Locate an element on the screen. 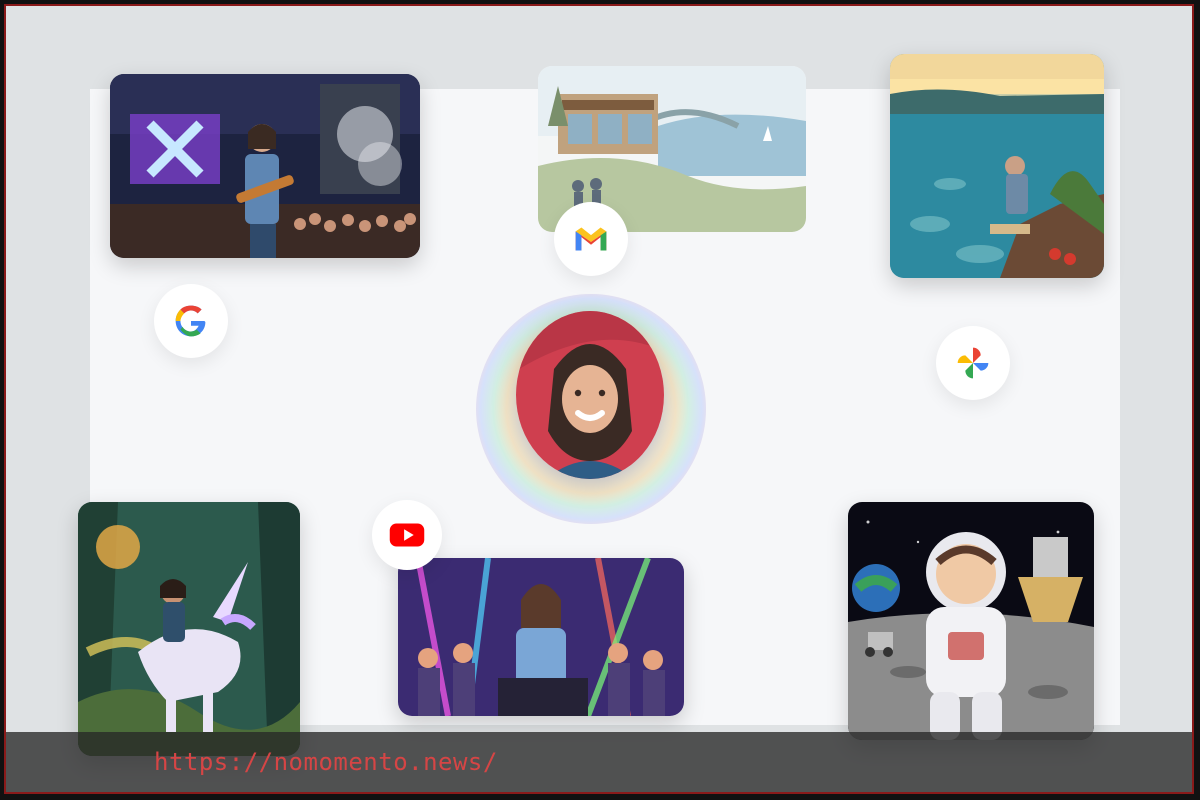  astronaut-moon-photo is located at coordinates (971, 621).